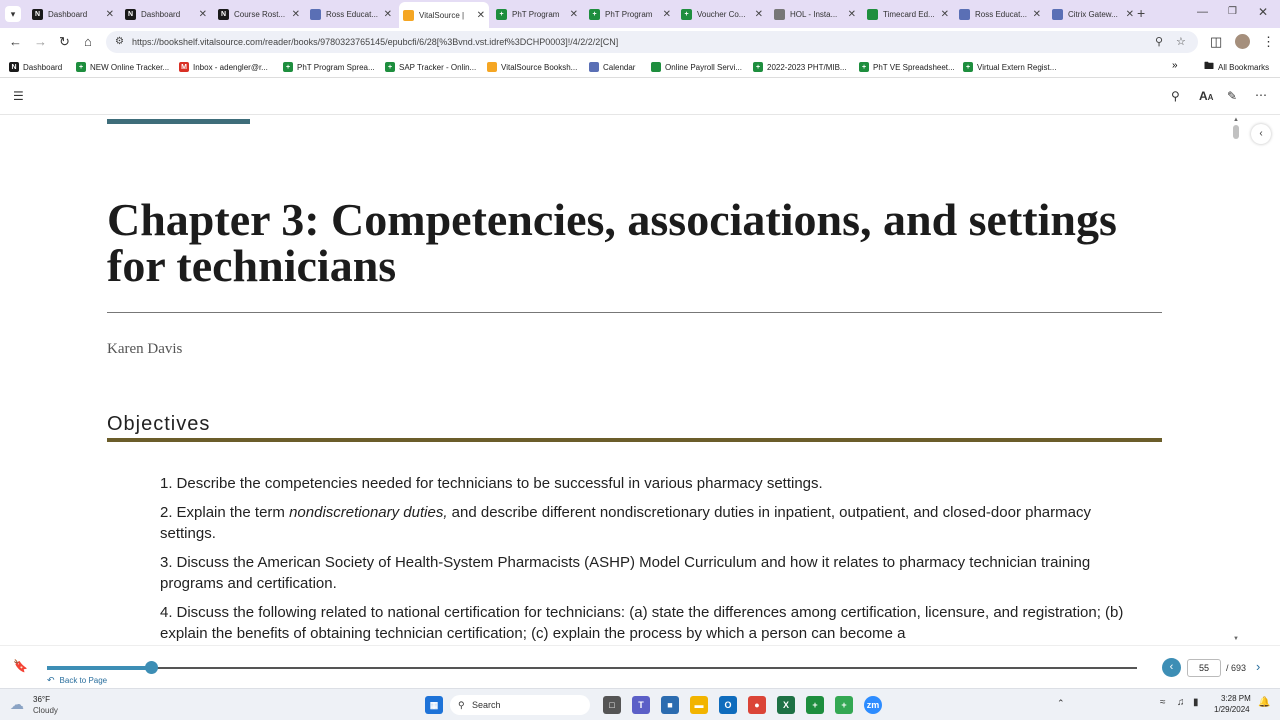  I want to click on notes-icon: ✎, so click(1232, 96).